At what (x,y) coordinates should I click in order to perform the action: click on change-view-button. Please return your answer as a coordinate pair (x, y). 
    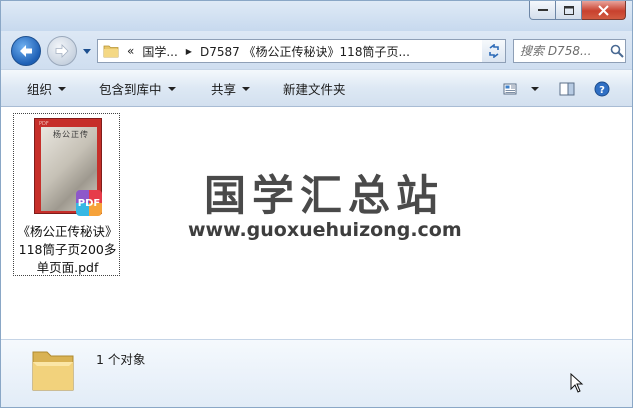
    Looking at the image, I should click on (521, 89).